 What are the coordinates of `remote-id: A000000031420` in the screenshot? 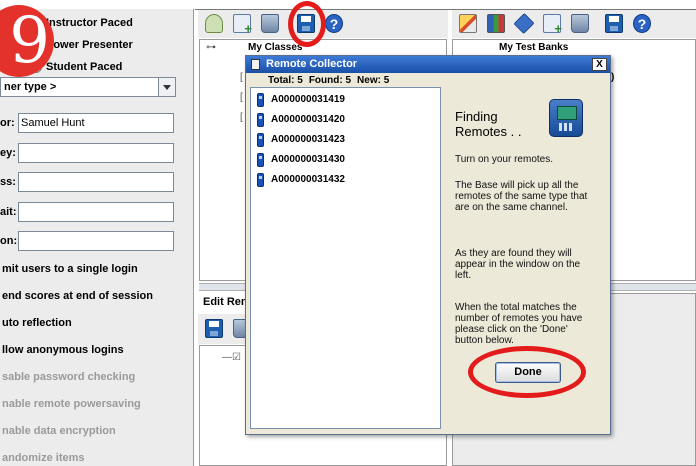 It's located at (308, 119).